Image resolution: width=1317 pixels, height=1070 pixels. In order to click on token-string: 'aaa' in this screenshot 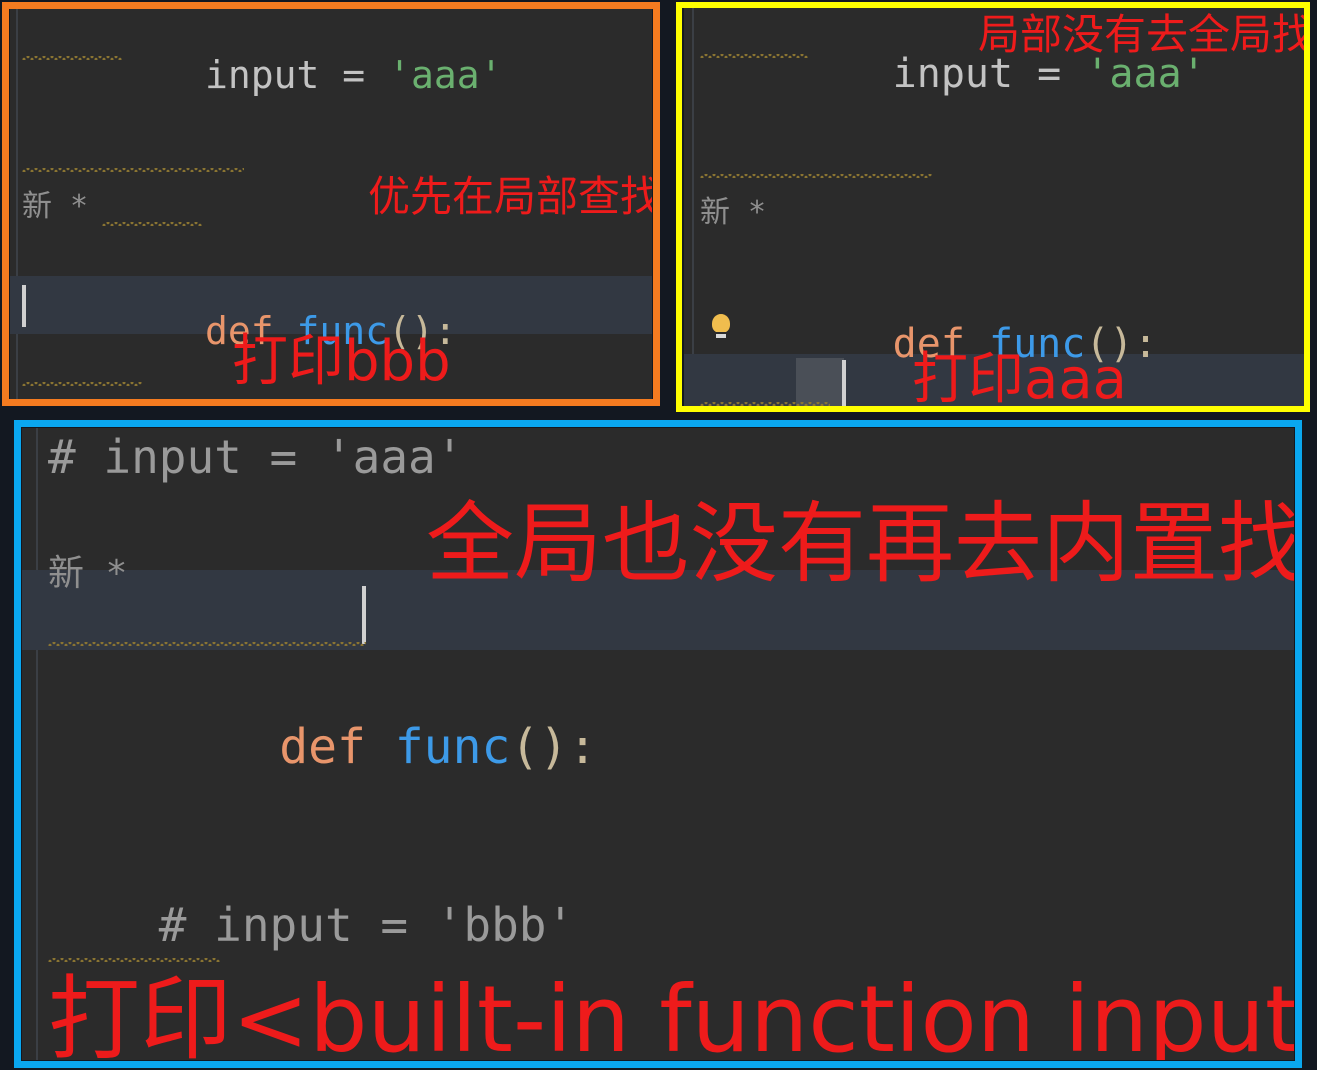, I will do `click(445, 75)`.